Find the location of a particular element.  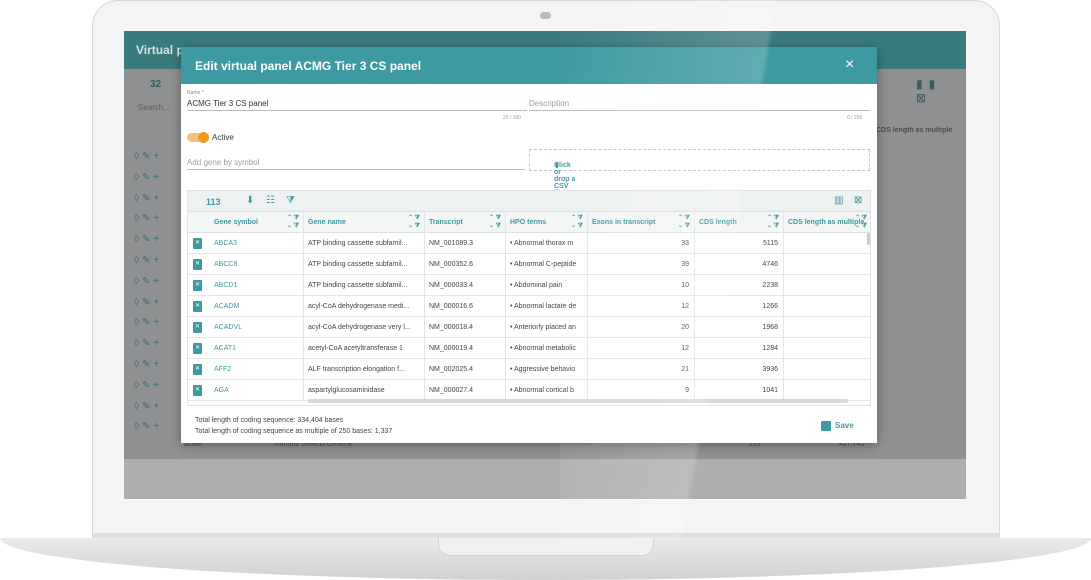

column-header-label: Exons in transcript is located at coordinates (624, 222).